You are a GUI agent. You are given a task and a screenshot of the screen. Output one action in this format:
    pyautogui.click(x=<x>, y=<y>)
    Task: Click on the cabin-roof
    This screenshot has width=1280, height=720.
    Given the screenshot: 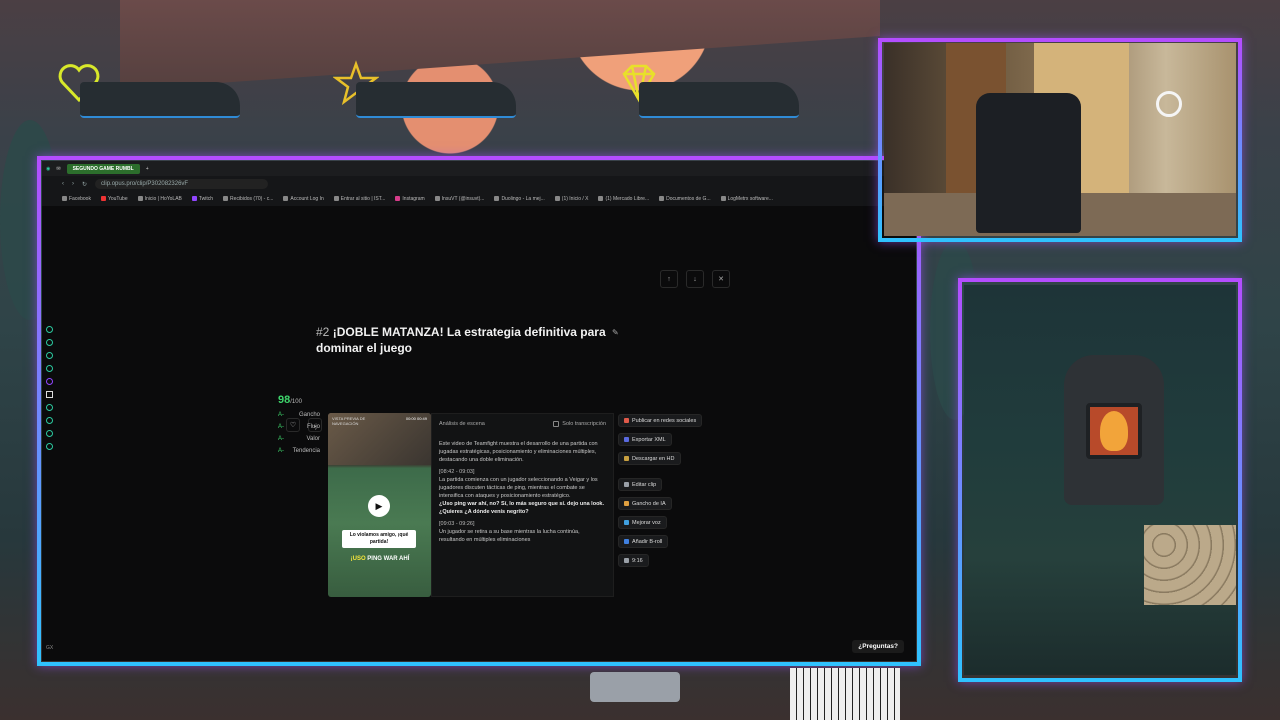 What is the action you would take?
    pyautogui.click(x=500, y=45)
    